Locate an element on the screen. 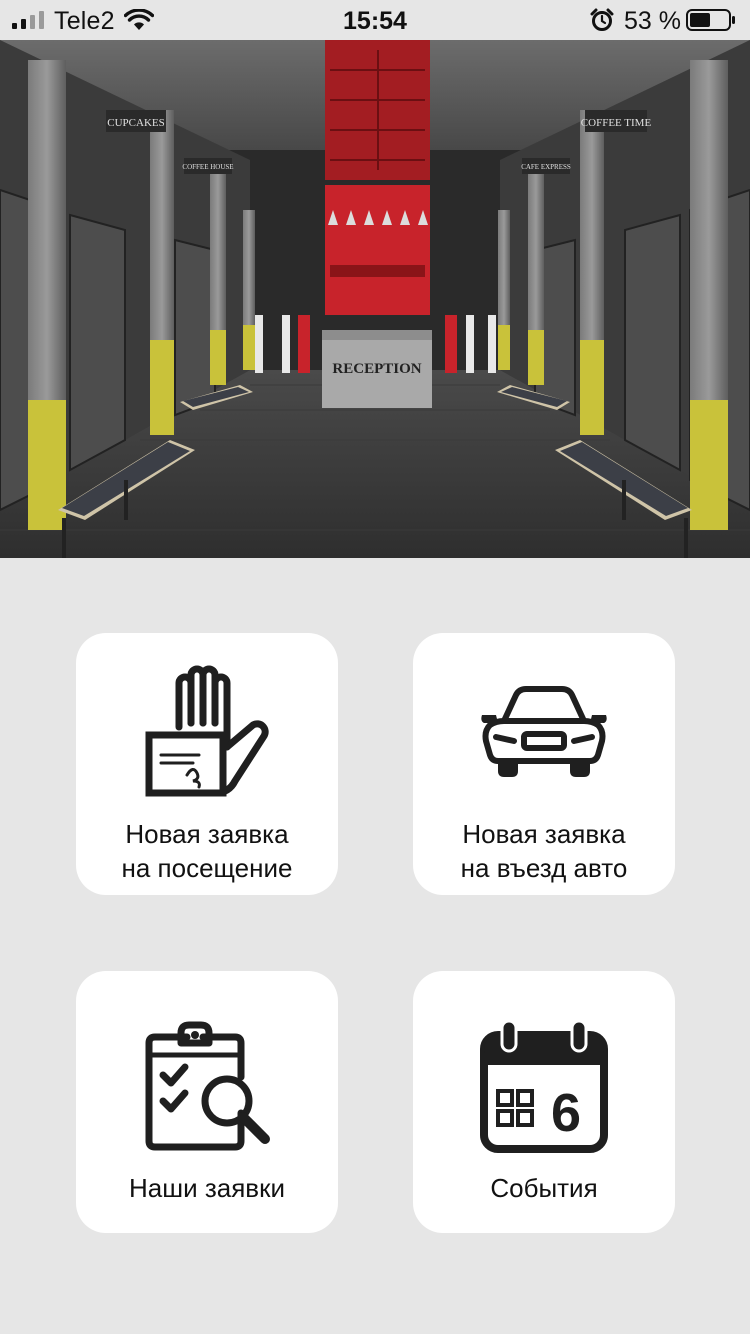 Image resolution: width=750 pixels, height=1334 pixels. our-requests-button: Наши заявки is located at coordinates (207, 1102).